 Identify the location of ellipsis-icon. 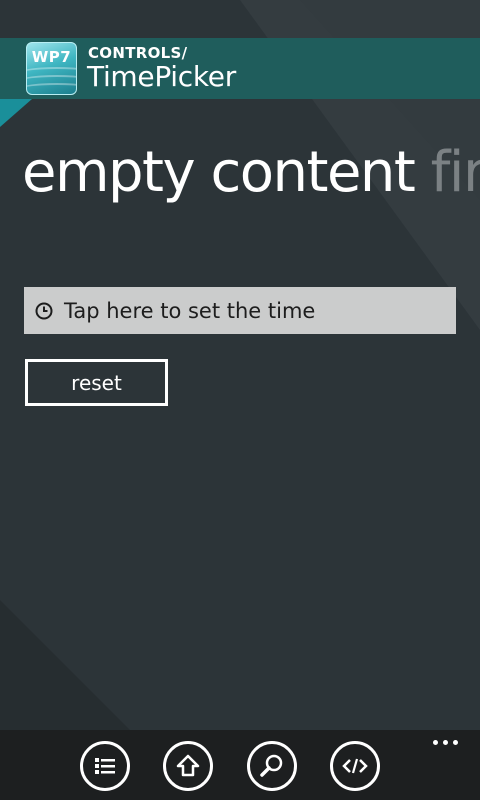
(445, 742).